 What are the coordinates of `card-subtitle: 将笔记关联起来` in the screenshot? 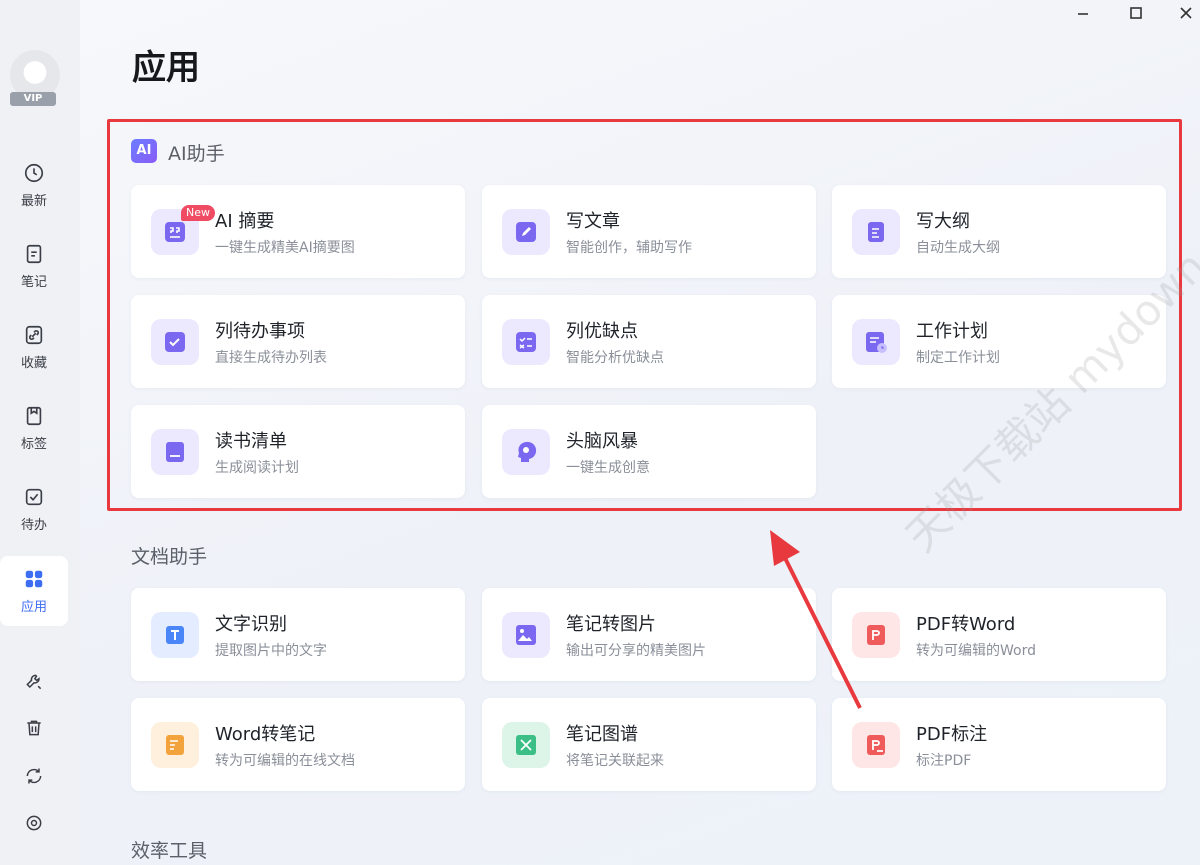 It's located at (615, 761).